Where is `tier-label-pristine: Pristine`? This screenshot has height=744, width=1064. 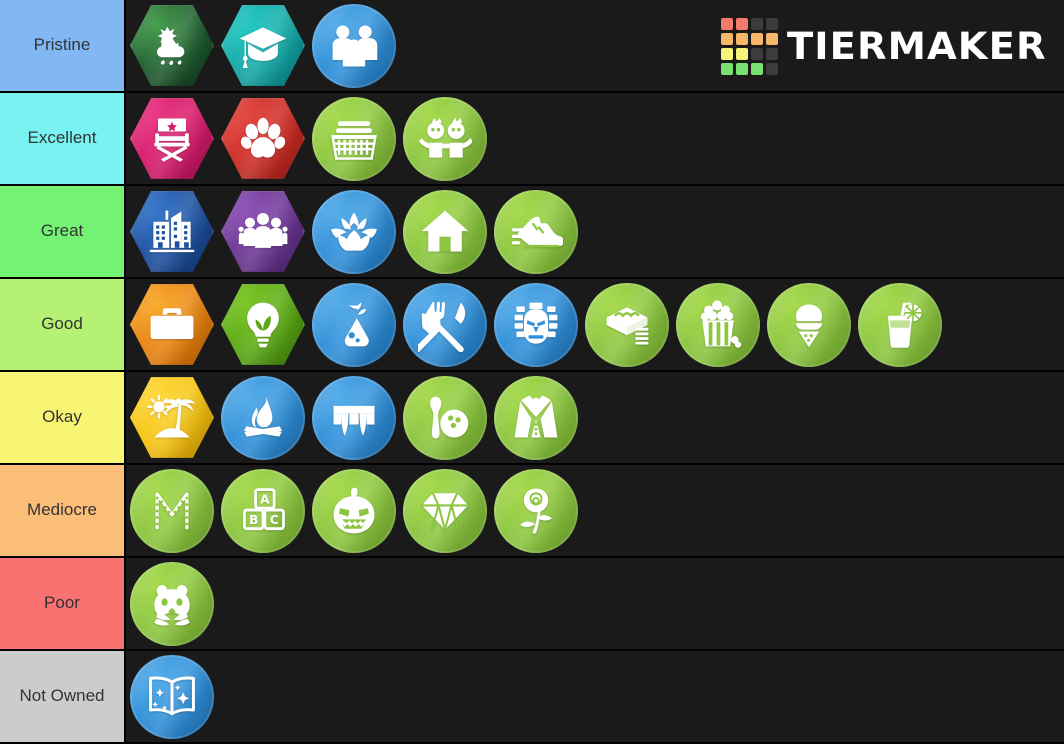 tier-label-pristine: Pristine is located at coordinates (63, 45).